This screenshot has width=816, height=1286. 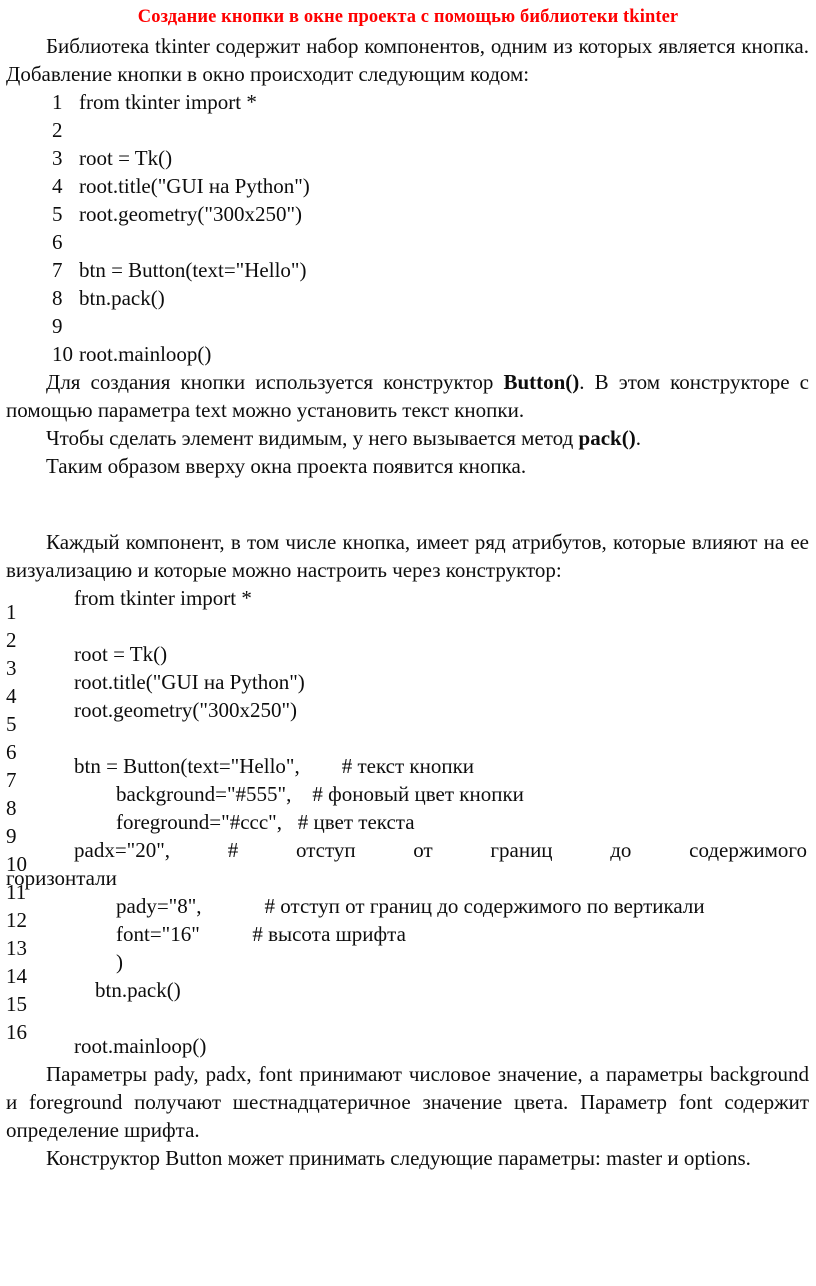 I want to click on code-line: 6, so click(x=408, y=242).